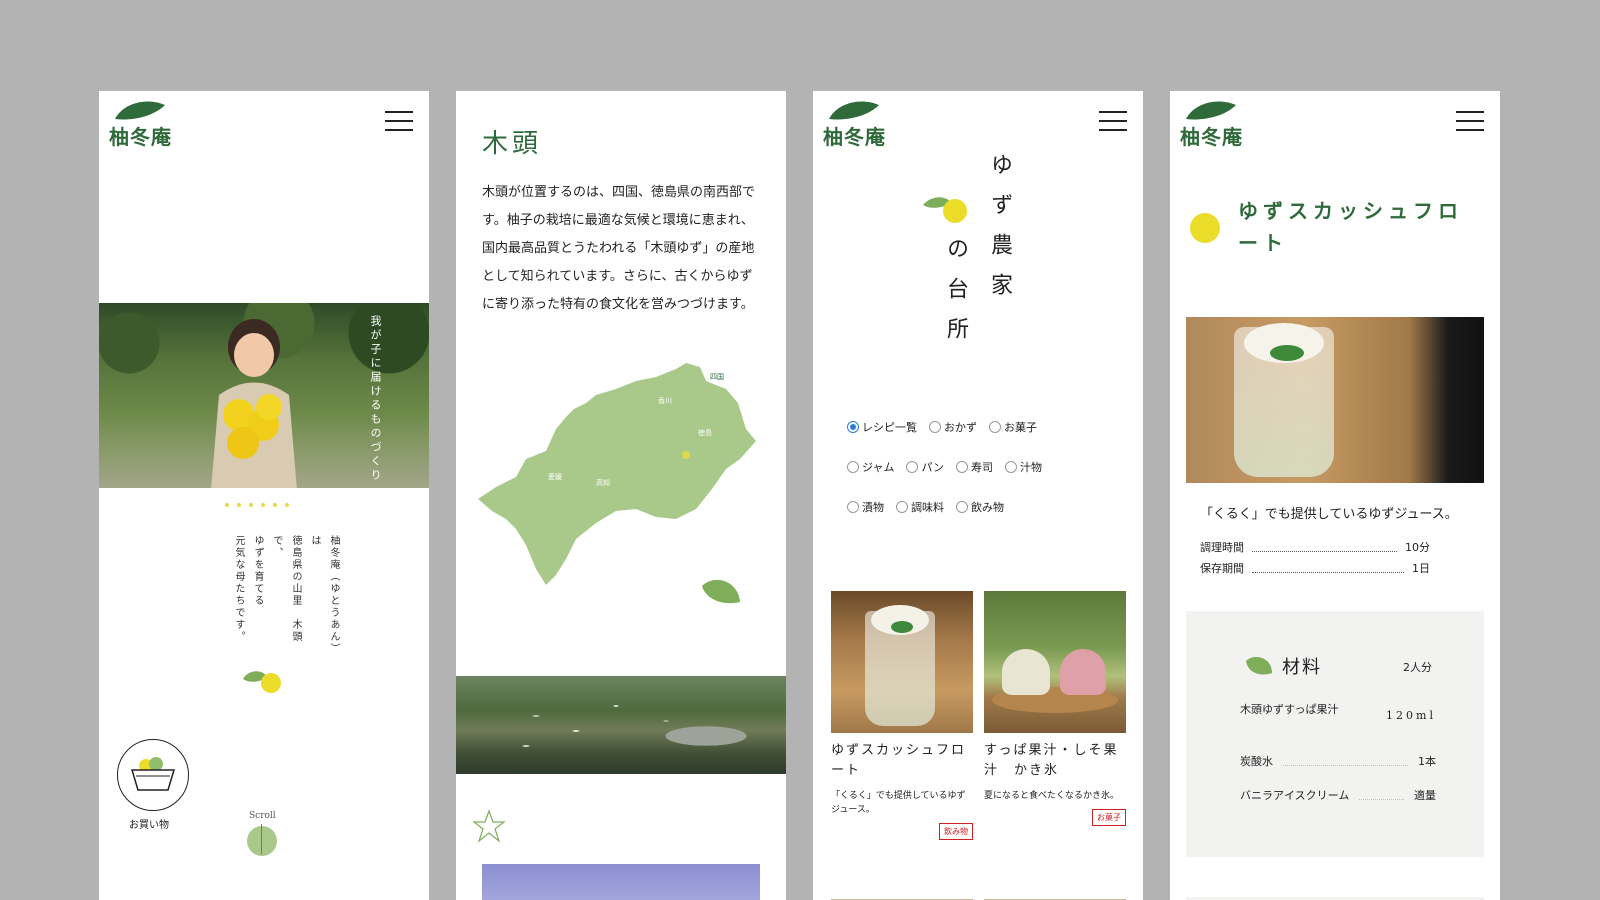 This screenshot has height=900, width=1600. I want to click on filter-row: 漬物 調味料 飲み物, so click(987, 507).